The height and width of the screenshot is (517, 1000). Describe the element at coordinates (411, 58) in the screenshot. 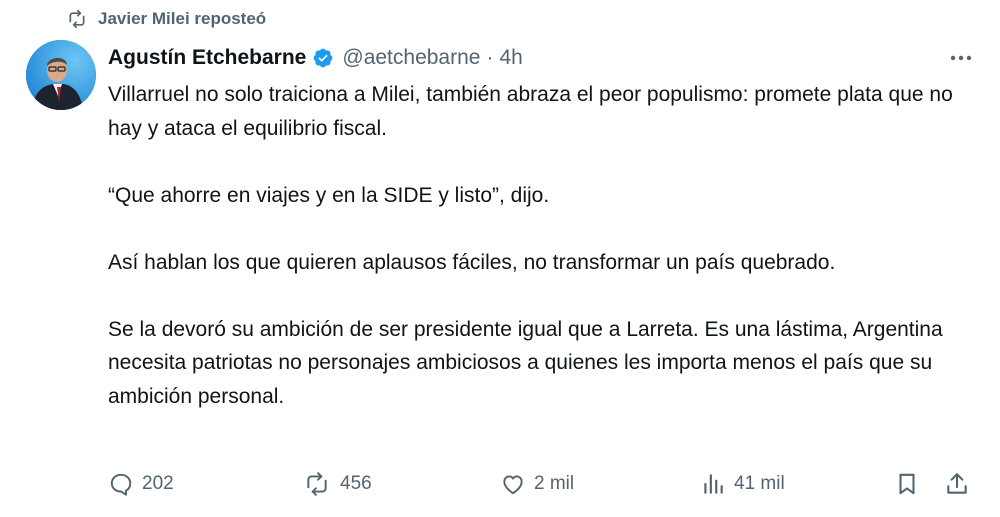

I see `author-handle: @aetchebarne` at that location.